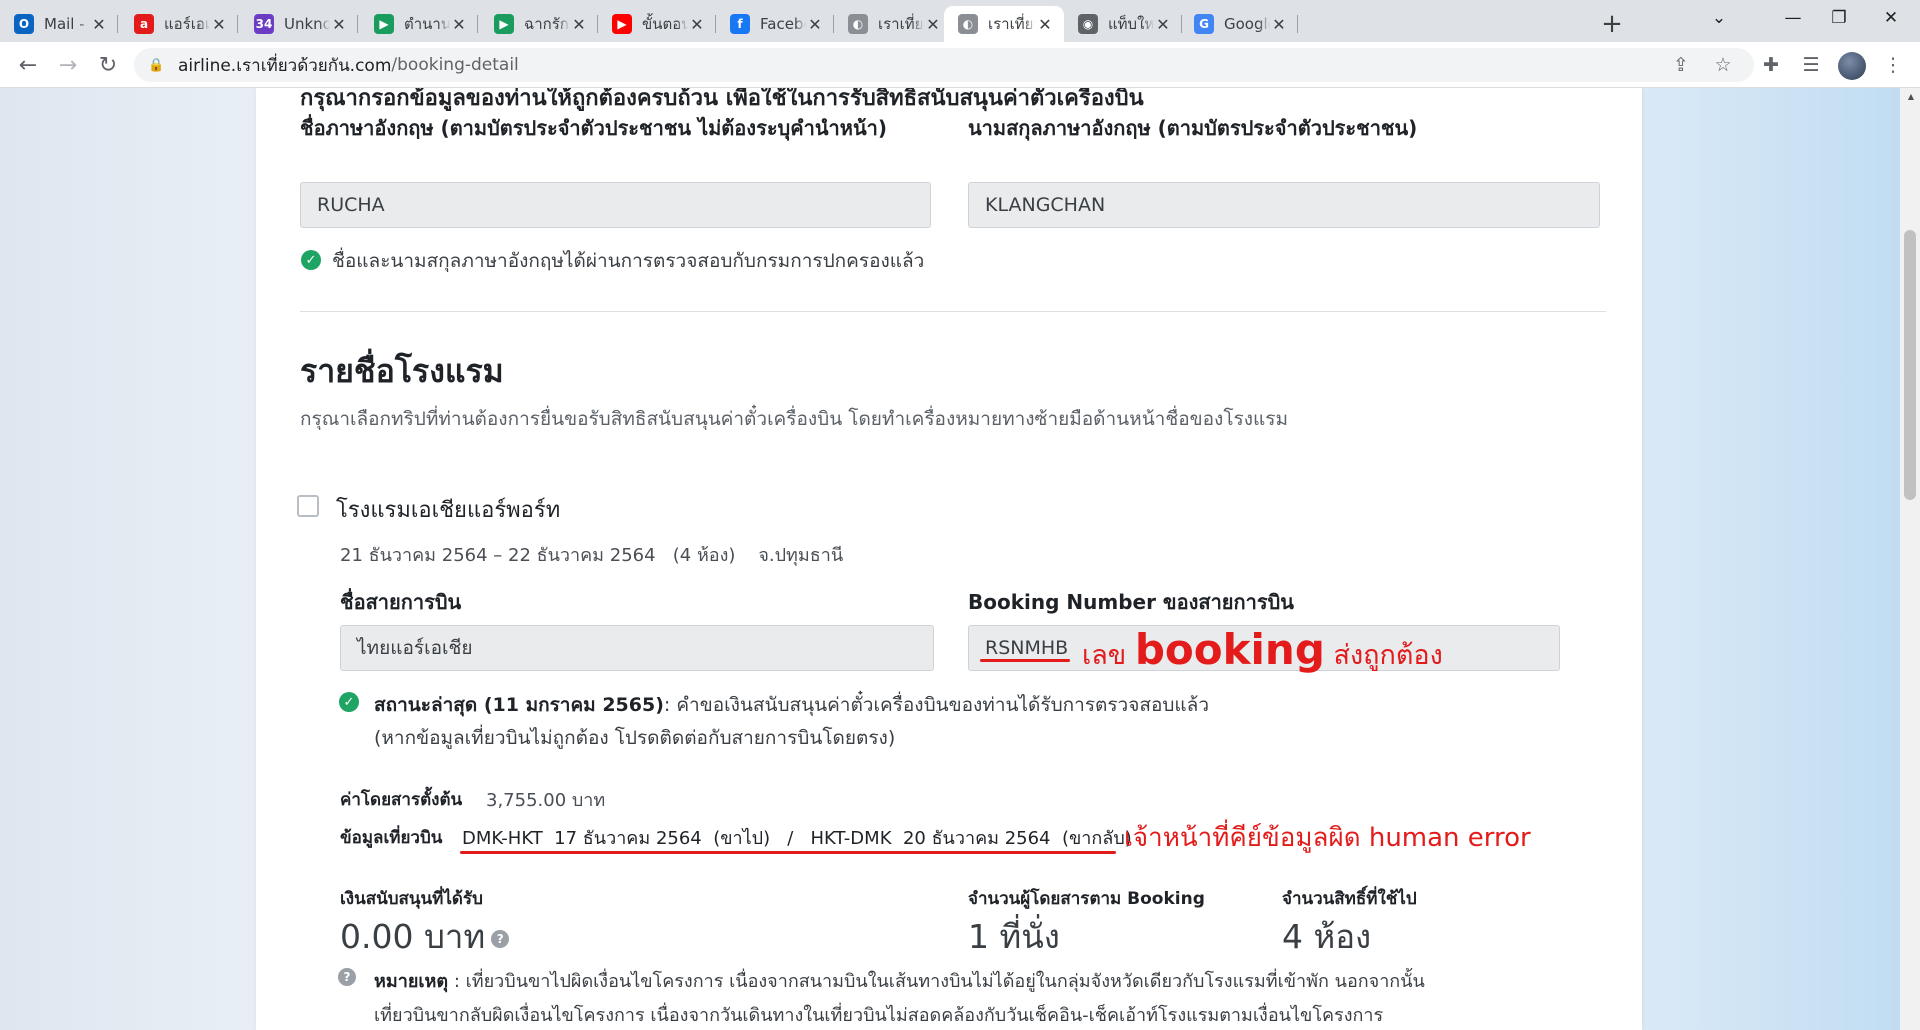 Image resolution: width=1920 pixels, height=1030 pixels. I want to click on browser-tab: ◐ เราเที่ยวด้ว✕, so click(1004, 24).